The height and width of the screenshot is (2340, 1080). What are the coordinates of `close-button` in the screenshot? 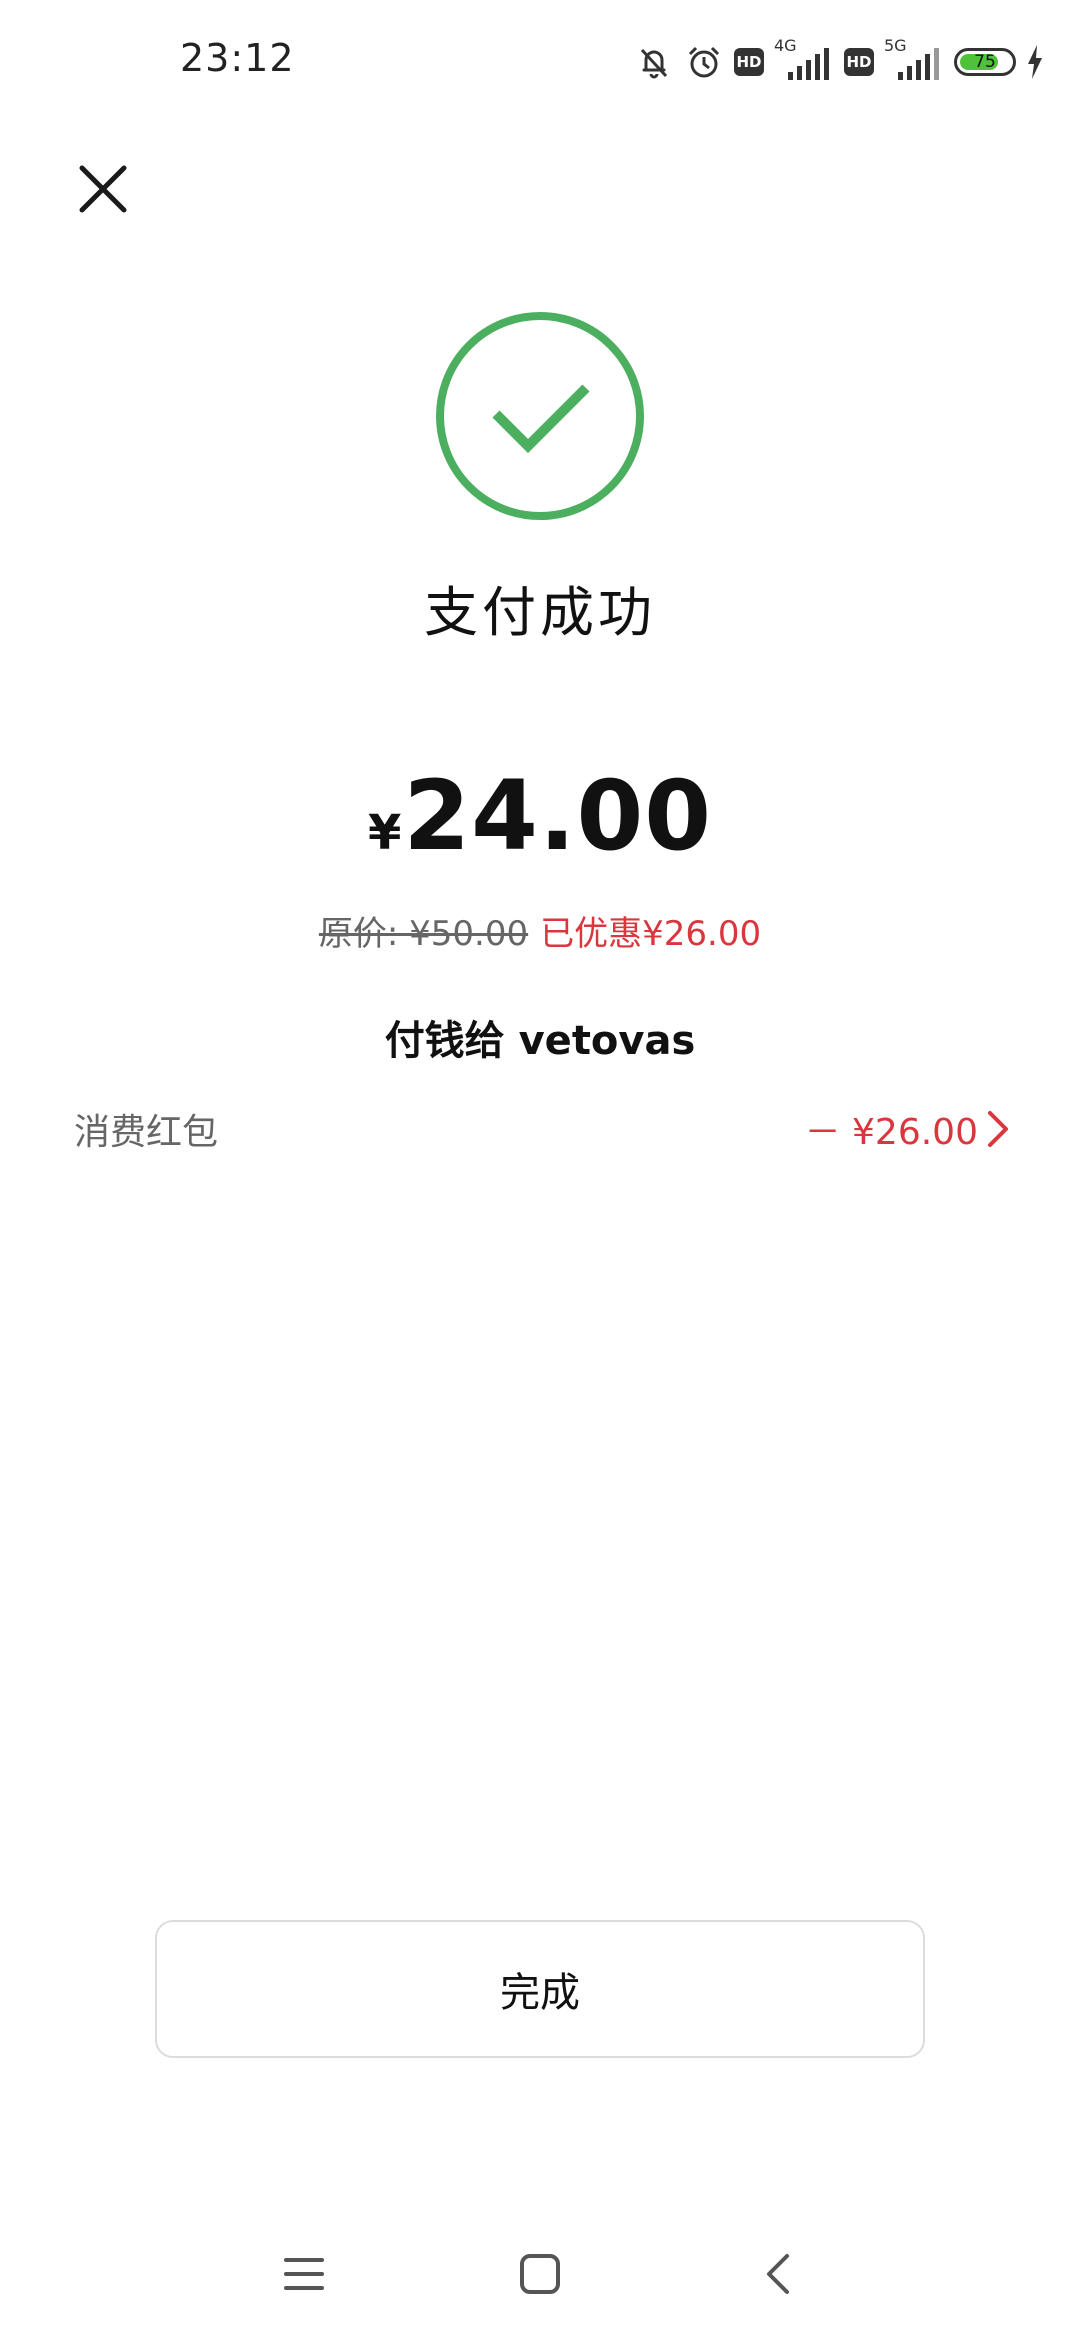 It's located at (103, 189).